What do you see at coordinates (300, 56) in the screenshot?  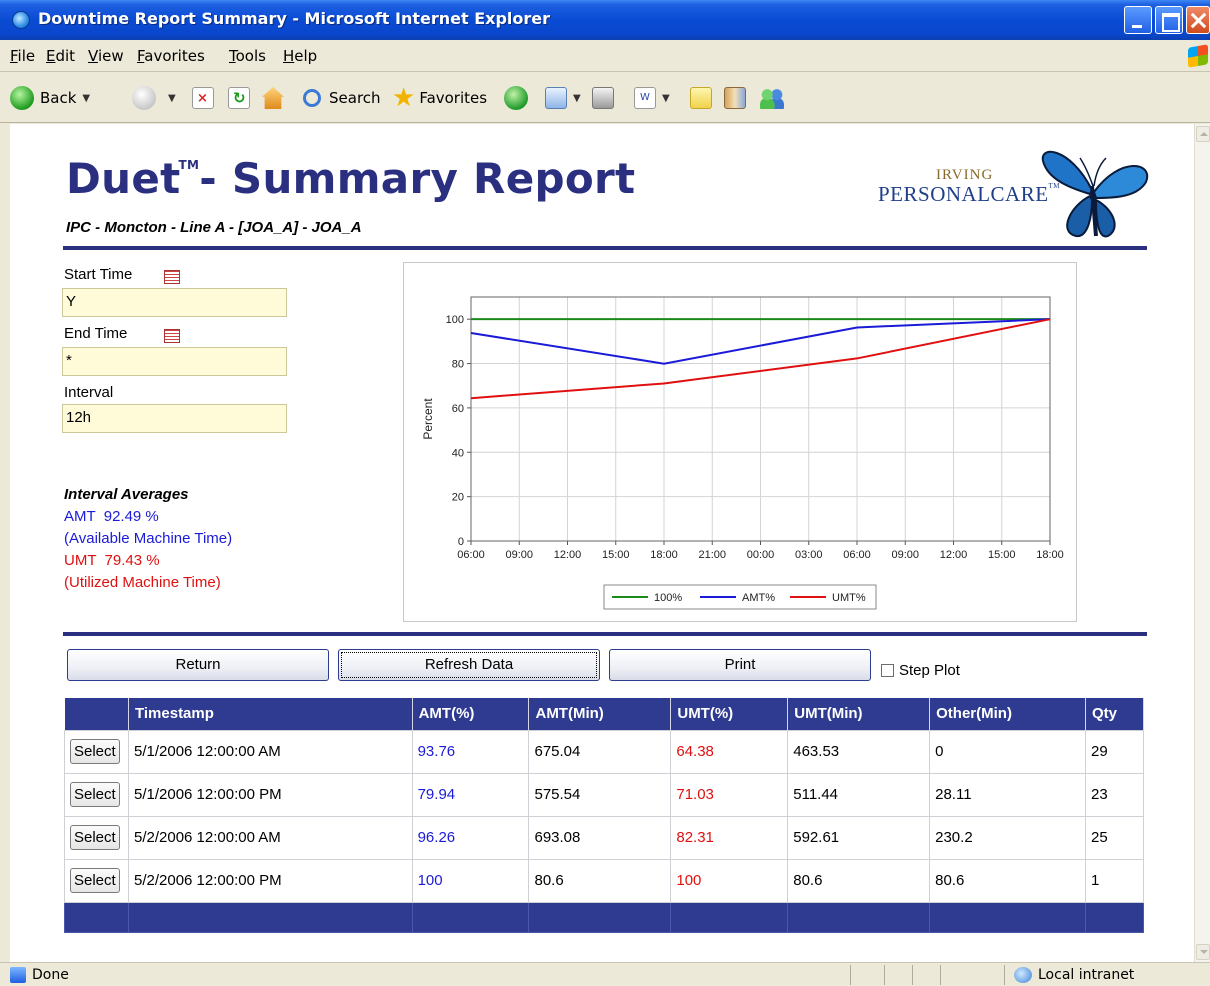 I see `menu-help: Help` at bounding box center [300, 56].